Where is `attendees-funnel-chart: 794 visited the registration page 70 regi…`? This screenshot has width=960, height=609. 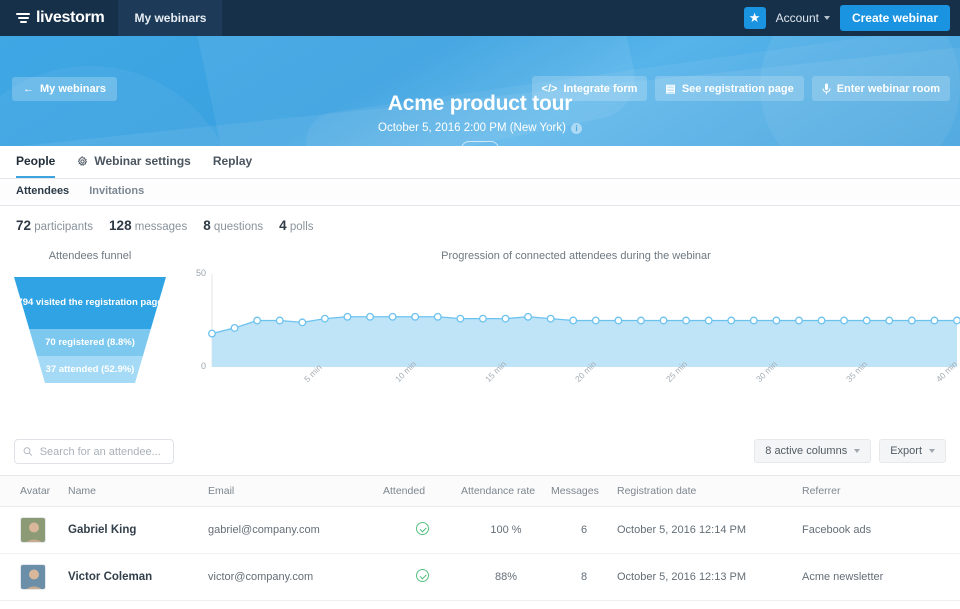
attendees-funnel-chart: 794 visited the registration page 70 regi… is located at coordinates (90, 330).